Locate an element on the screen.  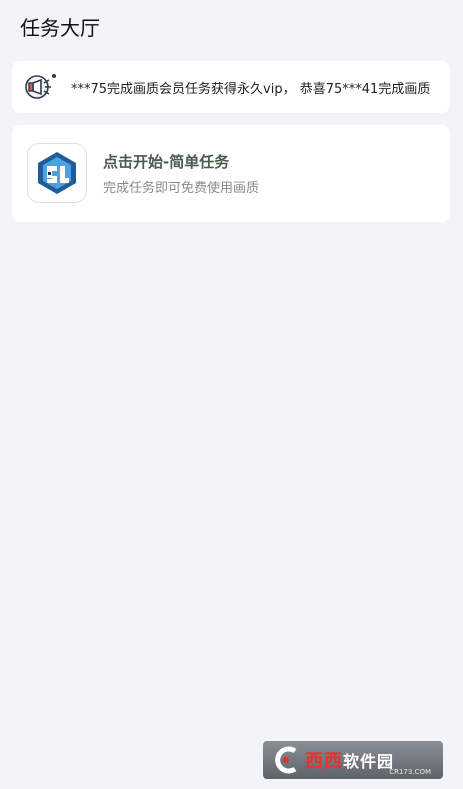
watermark-logo: 西西 软件园 CR173.COM is located at coordinates (353, 760).